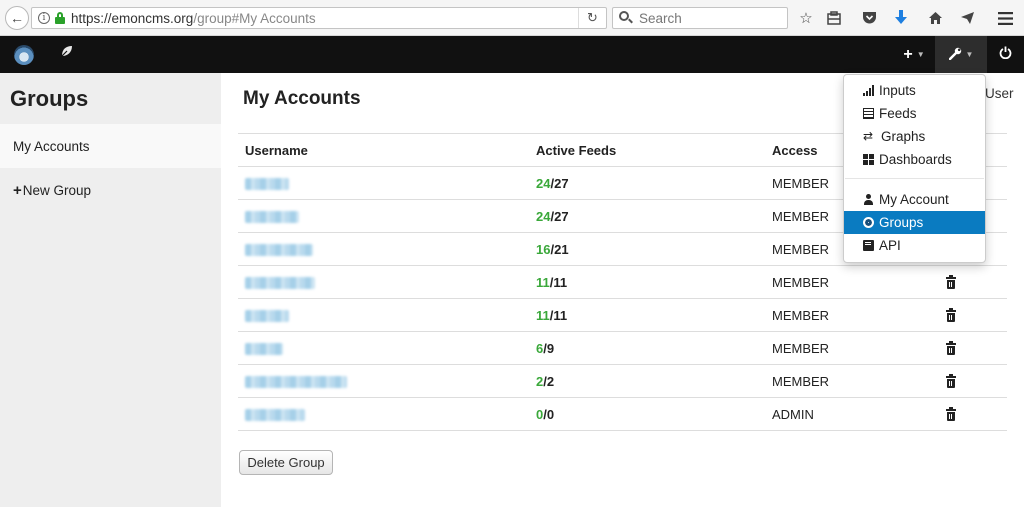 The height and width of the screenshot is (507, 1024). Describe the element at coordinates (903, 136) in the screenshot. I see `menu-item-label: Graphs` at that location.